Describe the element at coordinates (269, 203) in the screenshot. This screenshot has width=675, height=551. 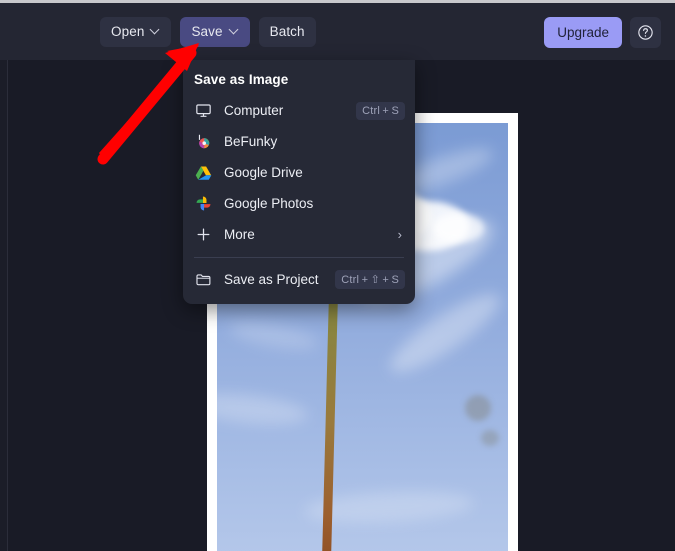
I see `menu-item-label: Google Photos` at that location.